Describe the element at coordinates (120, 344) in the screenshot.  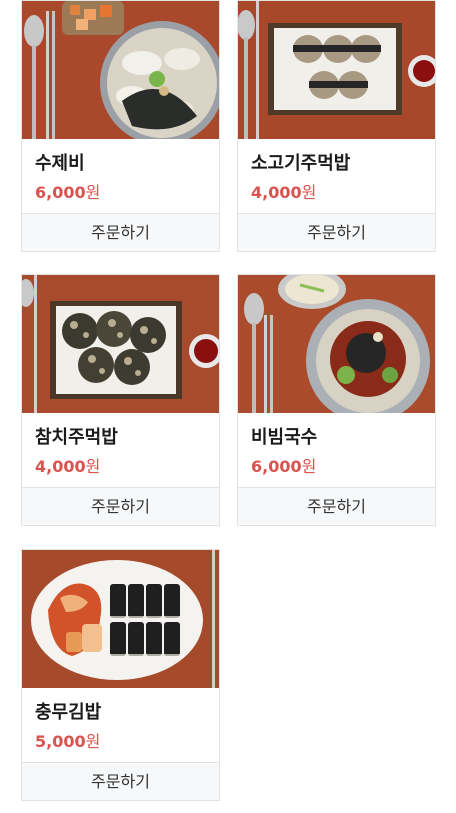
I see `food-photo-tuna-rice-ball` at that location.